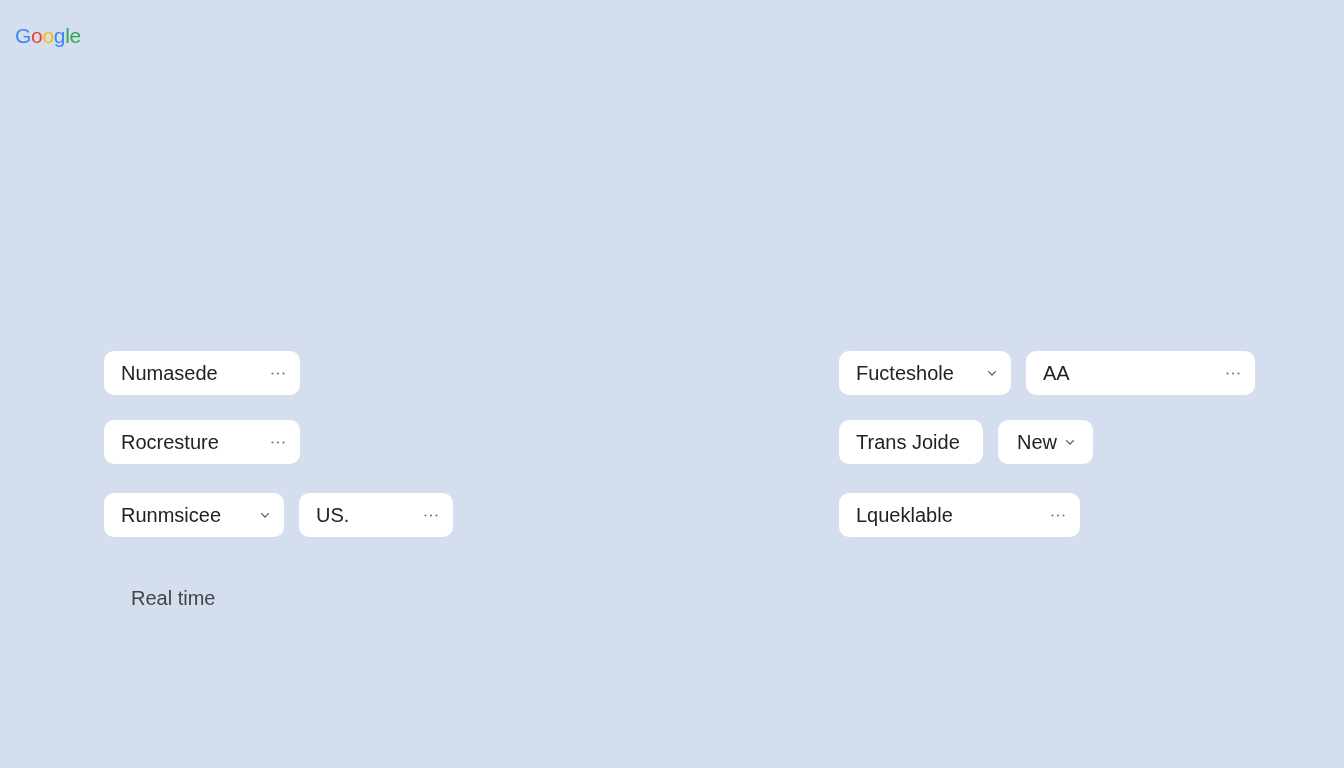  What do you see at coordinates (48, 35) in the screenshot?
I see `logo-wordmark: Google` at bounding box center [48, 35].